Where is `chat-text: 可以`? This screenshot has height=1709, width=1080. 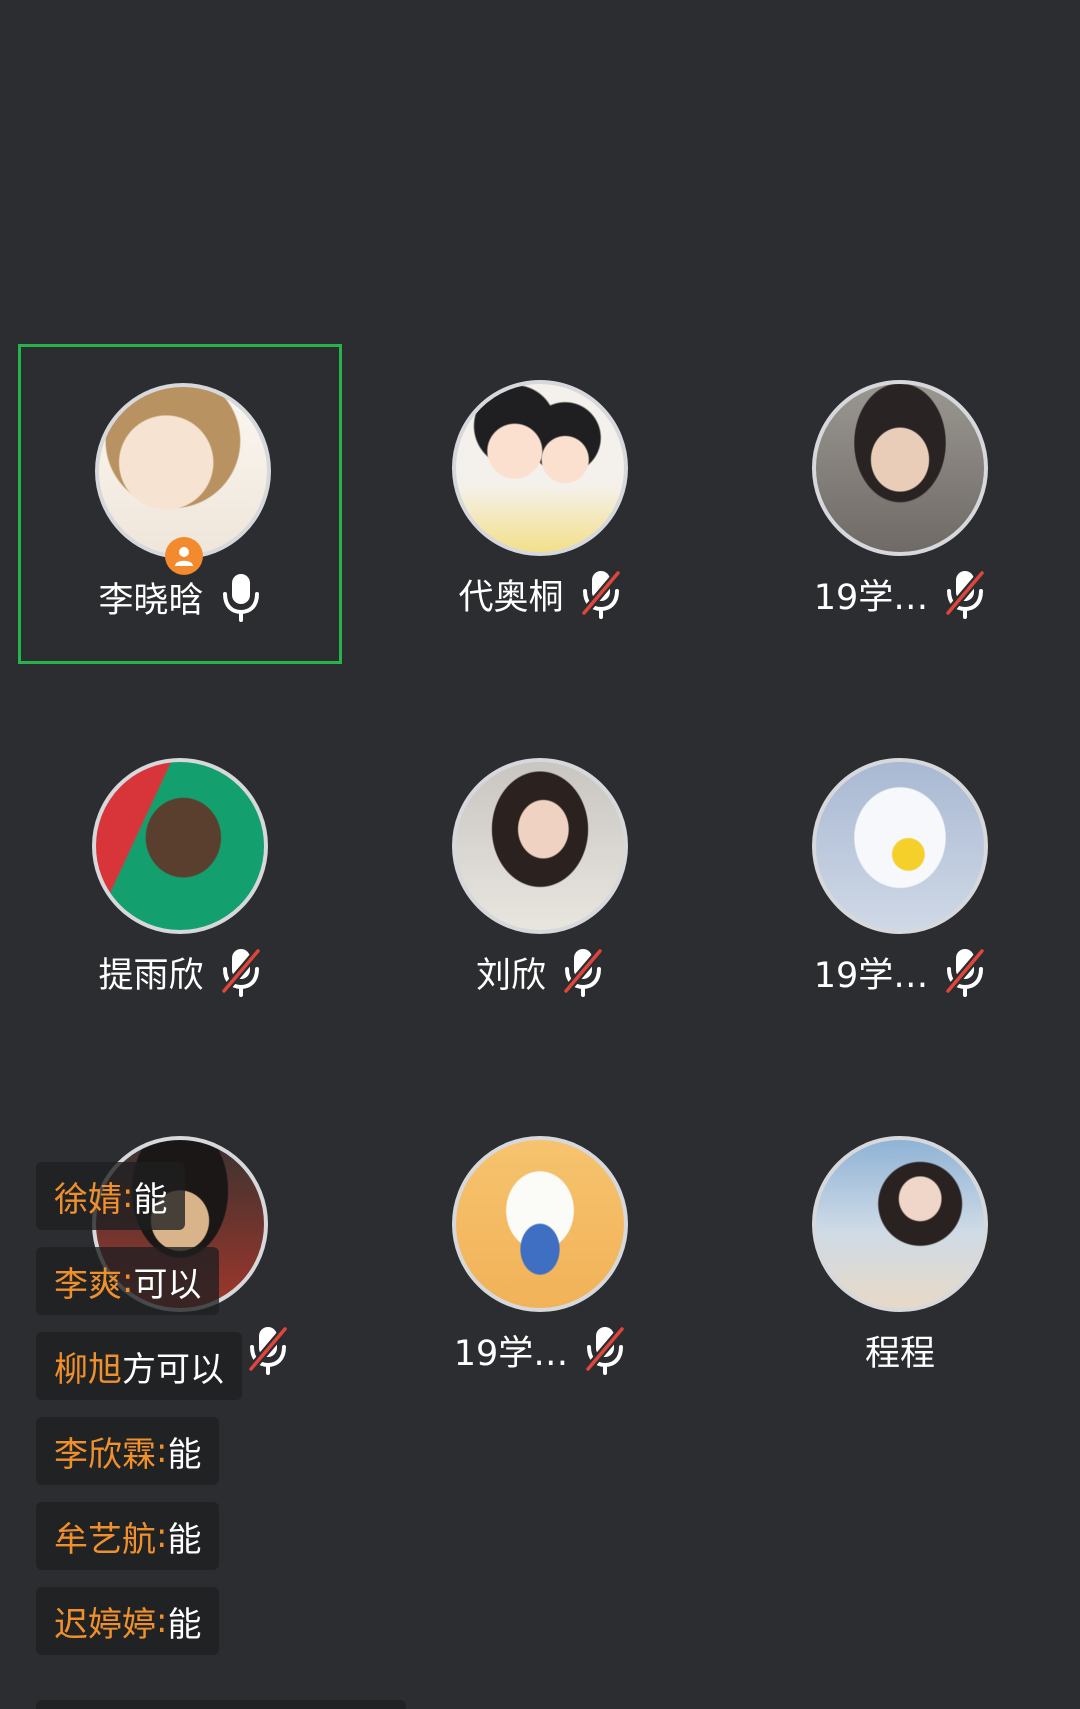 chat-text: 可以 is located at coordinates (167, 1284).